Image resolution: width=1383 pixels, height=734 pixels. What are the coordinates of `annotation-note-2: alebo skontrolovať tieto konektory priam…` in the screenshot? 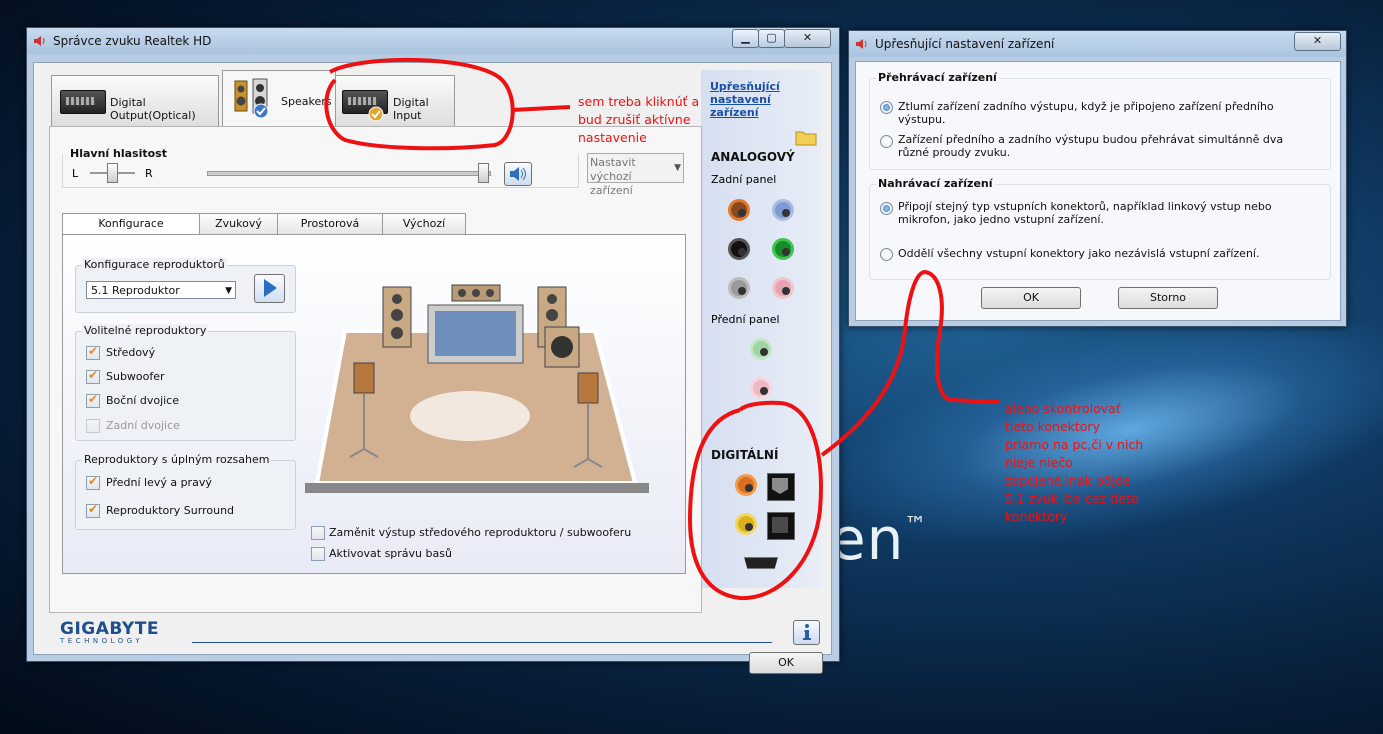 It's located at (1074, 462).